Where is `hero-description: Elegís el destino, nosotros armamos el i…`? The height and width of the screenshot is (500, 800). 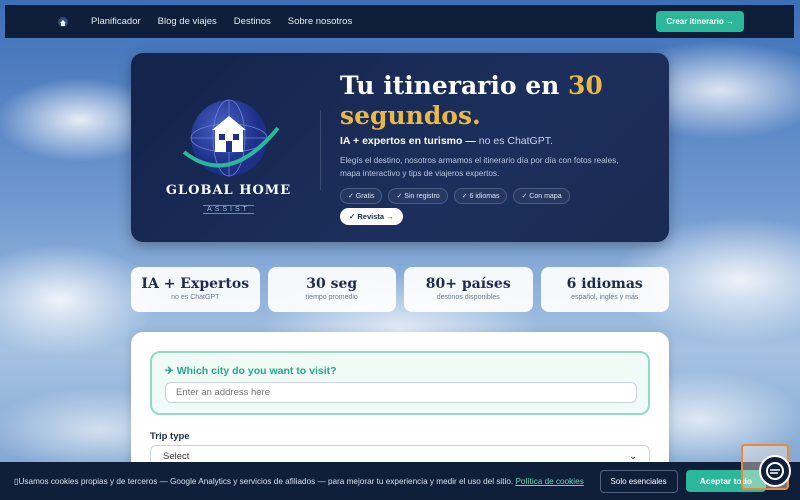 hero-description: Elegís el destino, nosotros armamos el i… is located at coordinates (479, 167).